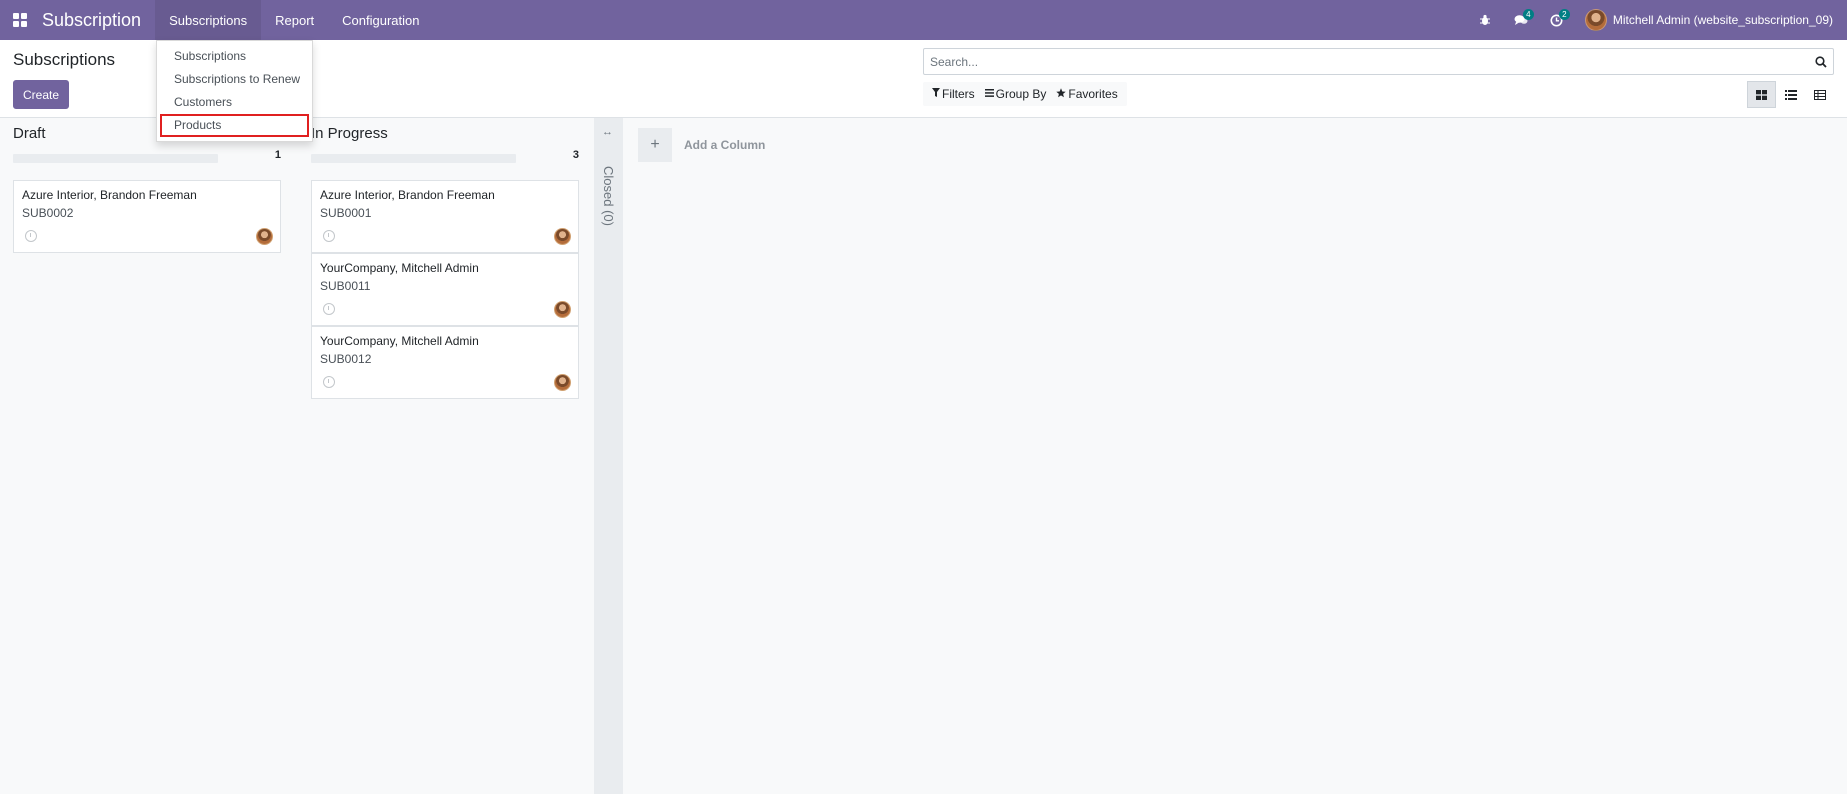 This screenshot has width=1847, height=794. Describe the element at coordinates (234, 125) in the screenshot. I see `dropdown-item-products: Products` at that location.